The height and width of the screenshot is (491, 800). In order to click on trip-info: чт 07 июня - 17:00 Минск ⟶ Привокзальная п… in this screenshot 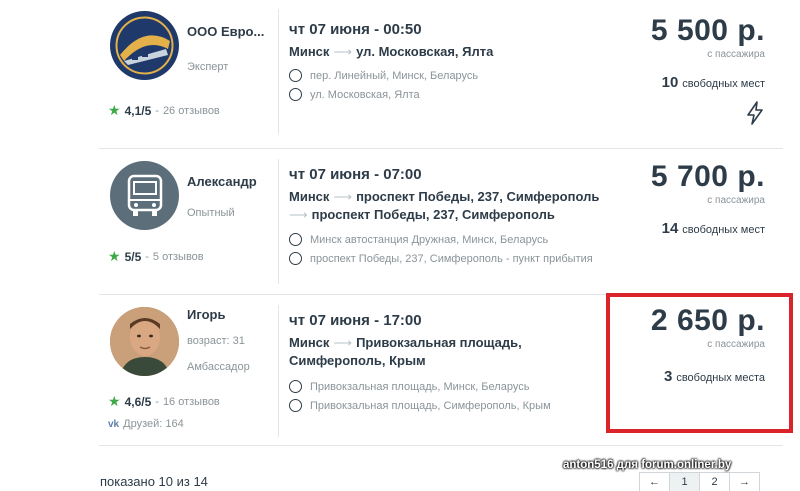, I will do `click(451, 362)`.